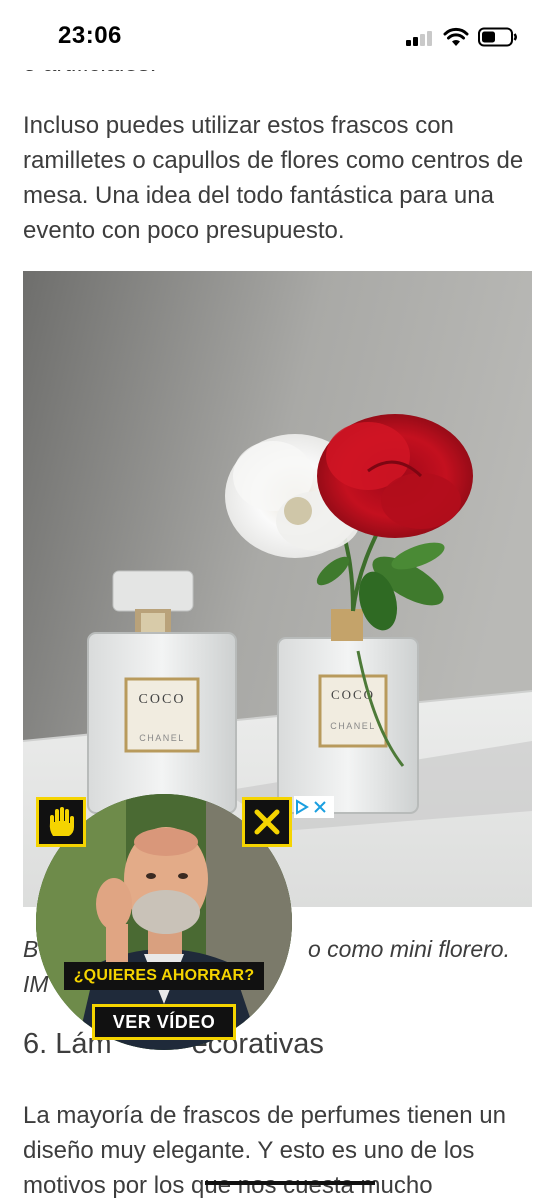 The width and height of the screenshot is (555, 1200). Describe the element at coordinates (186, 925) in the screenshot. I see `video-ad: ¿QUIERES AHORRAR? VER VÍDEO` at that location.